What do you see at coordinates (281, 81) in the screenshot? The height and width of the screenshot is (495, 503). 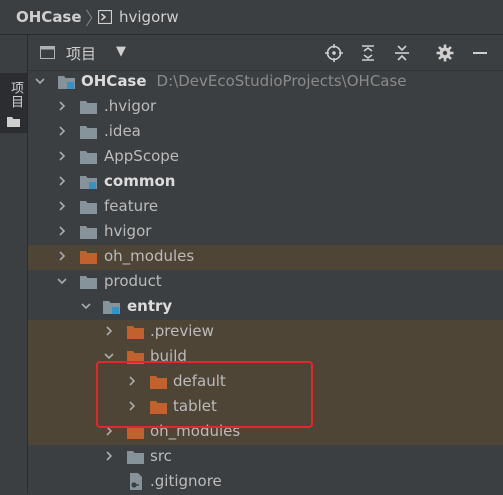 I see `tree-path-hint: D:\DevEcoStudioProjects\OHCase` at bounding box center [281, 81].